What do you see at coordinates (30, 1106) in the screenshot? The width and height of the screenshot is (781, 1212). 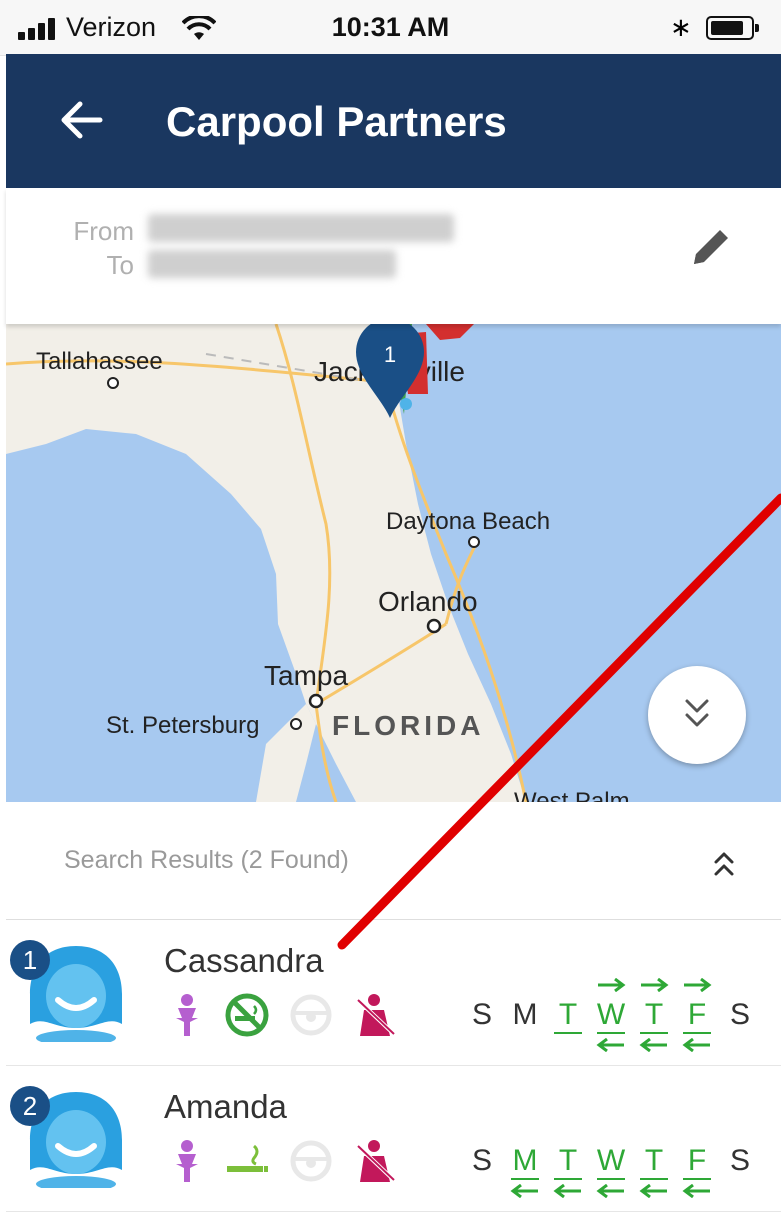 I see `rank-badge: 2` at bounding box center [30, 1106].